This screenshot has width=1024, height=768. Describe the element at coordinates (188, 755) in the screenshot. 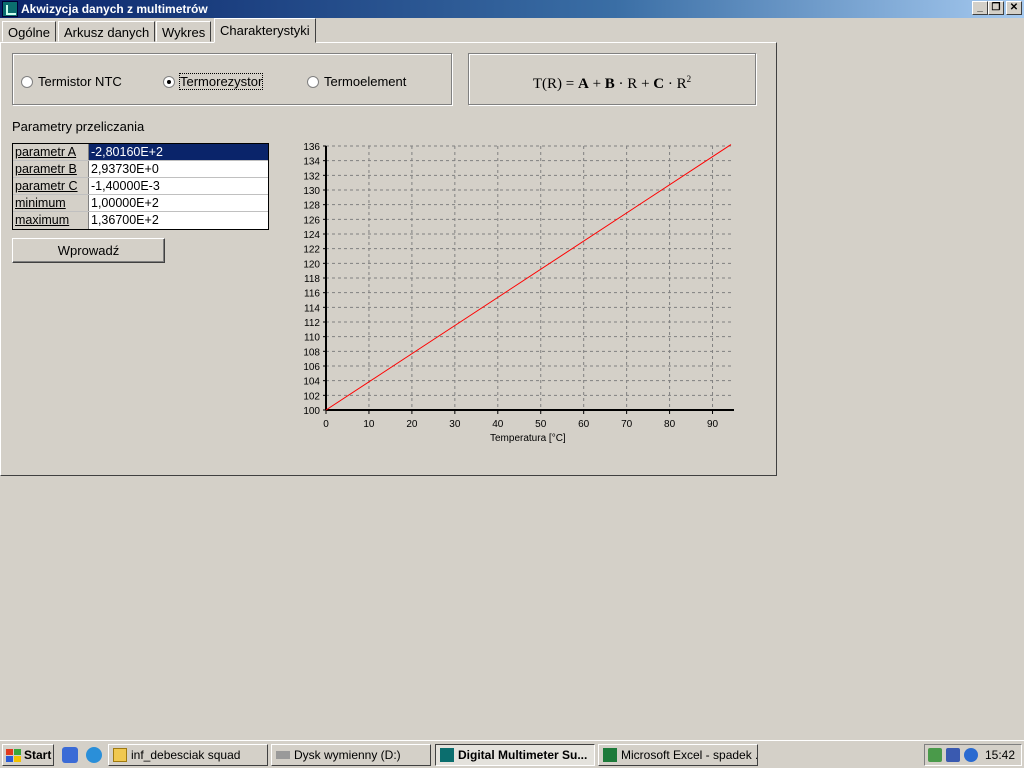

I see `task-folder: inf_debesciak squad` at that location.